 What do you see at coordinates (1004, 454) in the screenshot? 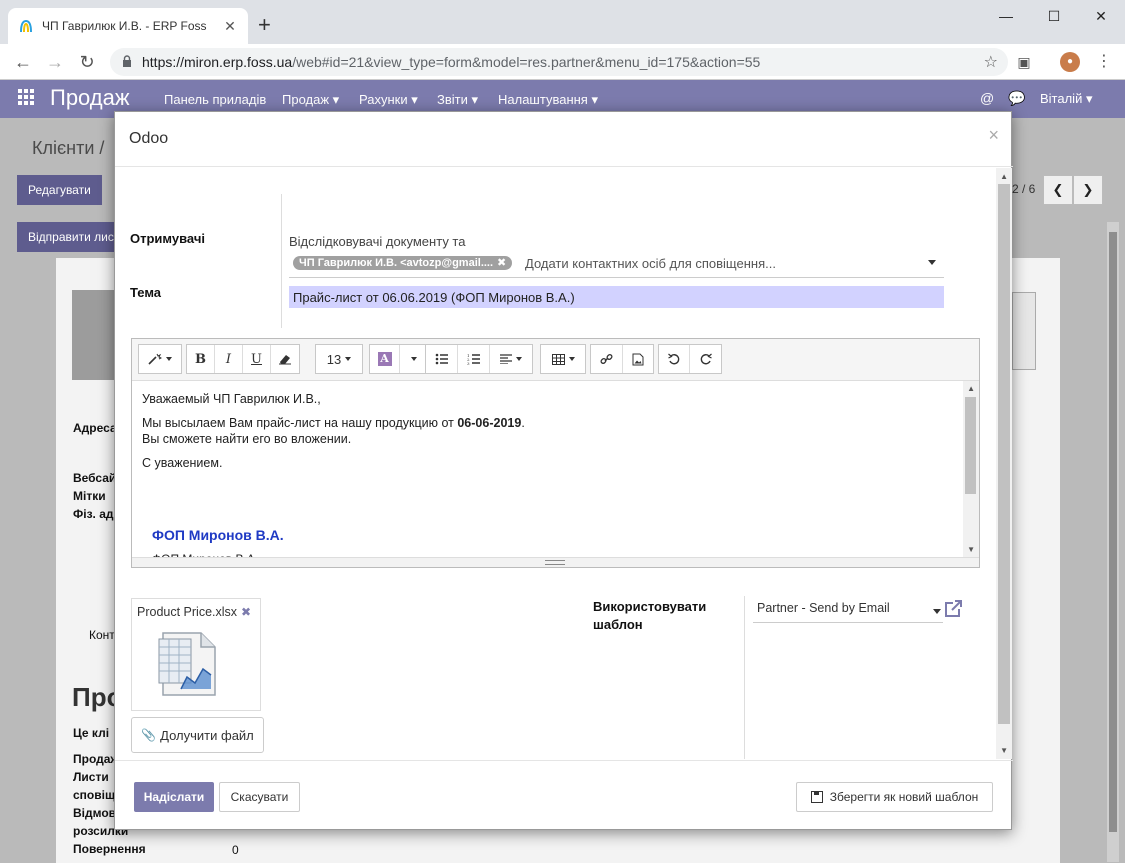
I see `dialog-scrollbar-thumb` at bounding box center [1004, 454].